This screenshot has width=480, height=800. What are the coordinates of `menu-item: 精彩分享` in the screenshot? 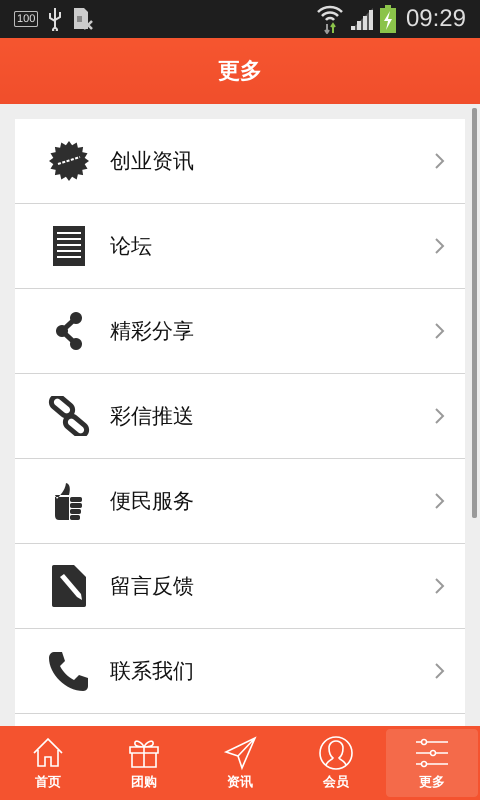 It's located at (240, 331).